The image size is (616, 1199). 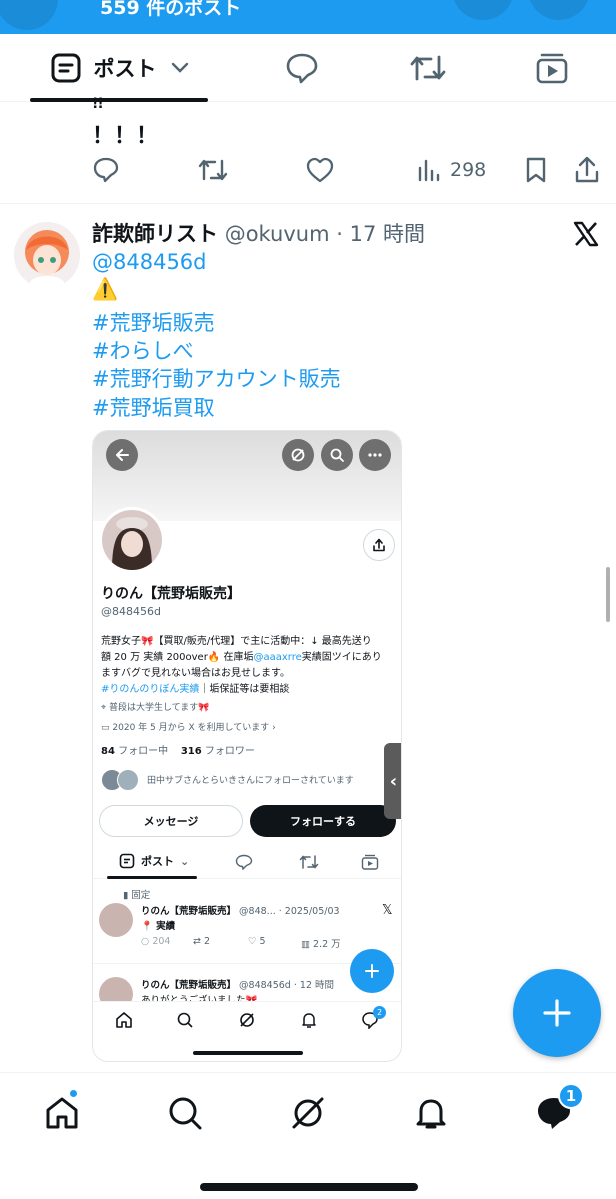 I want to click on profile-name: りのん【荒野垢販売】, so click(x=171, y=594).